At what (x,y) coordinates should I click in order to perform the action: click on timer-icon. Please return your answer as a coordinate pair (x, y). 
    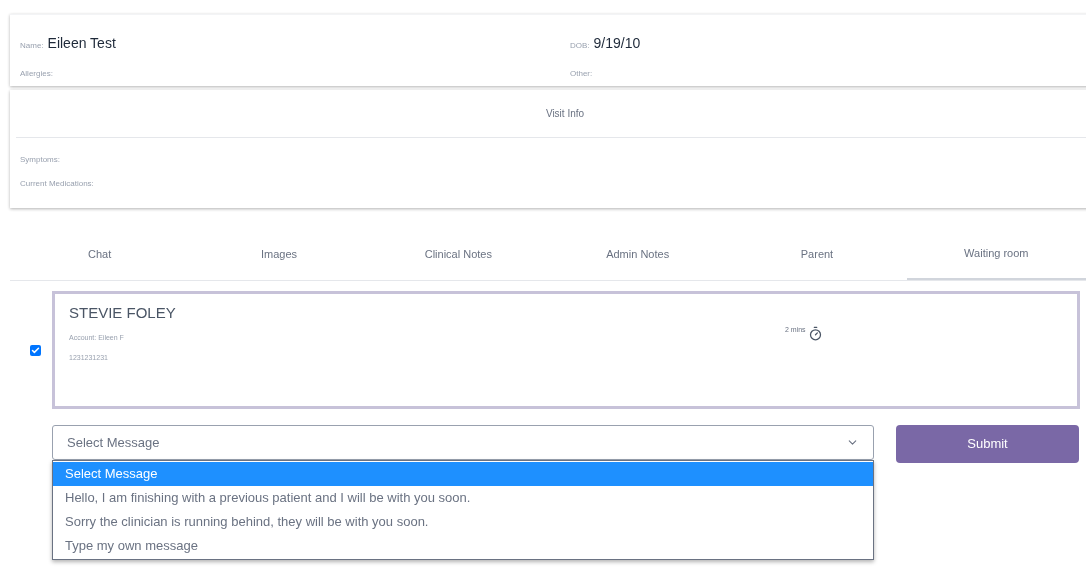
    Looking at the image, I should click on (815, 333).